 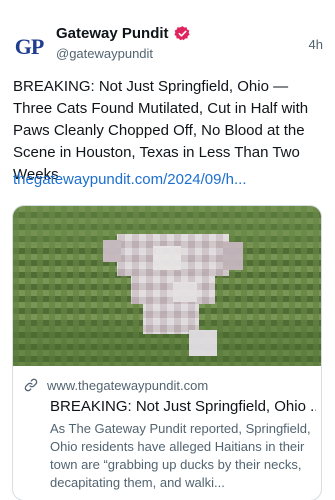 I want to click on avatar: GP, so click(x=29, y=47).